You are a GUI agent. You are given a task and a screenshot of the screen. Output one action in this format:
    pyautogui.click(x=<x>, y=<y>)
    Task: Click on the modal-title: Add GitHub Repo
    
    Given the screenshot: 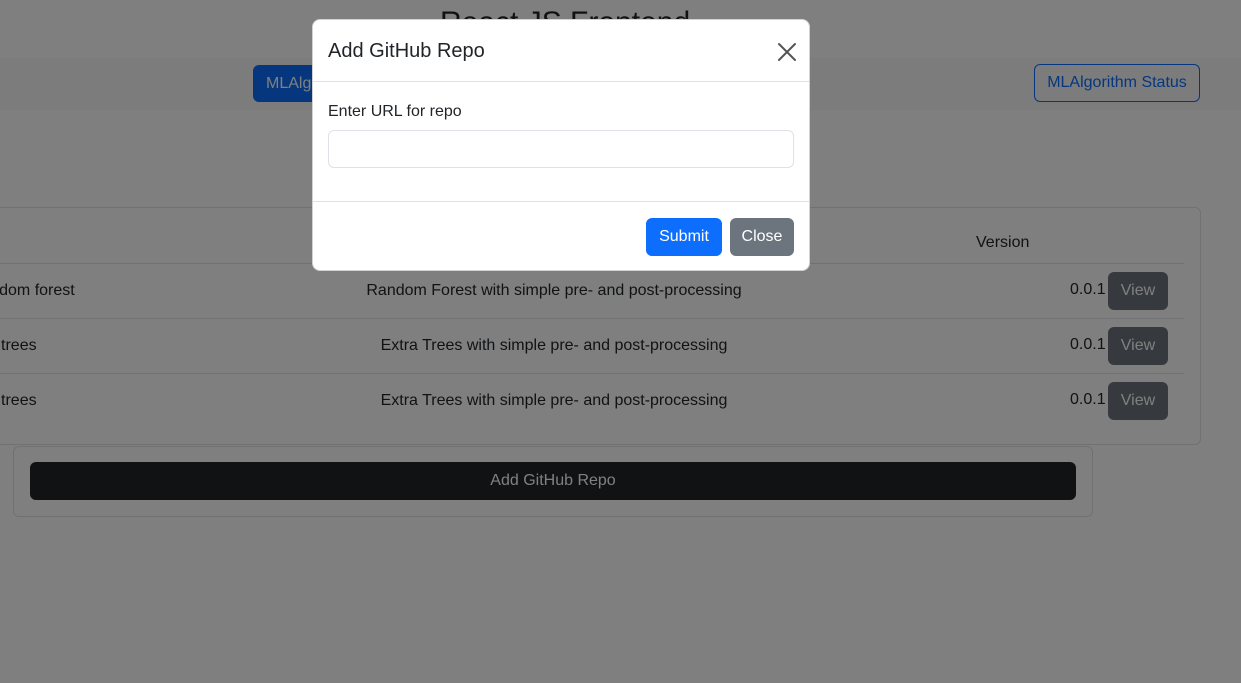 What is the action you would take?
    pyautogui.click(x=406, y=51)
    